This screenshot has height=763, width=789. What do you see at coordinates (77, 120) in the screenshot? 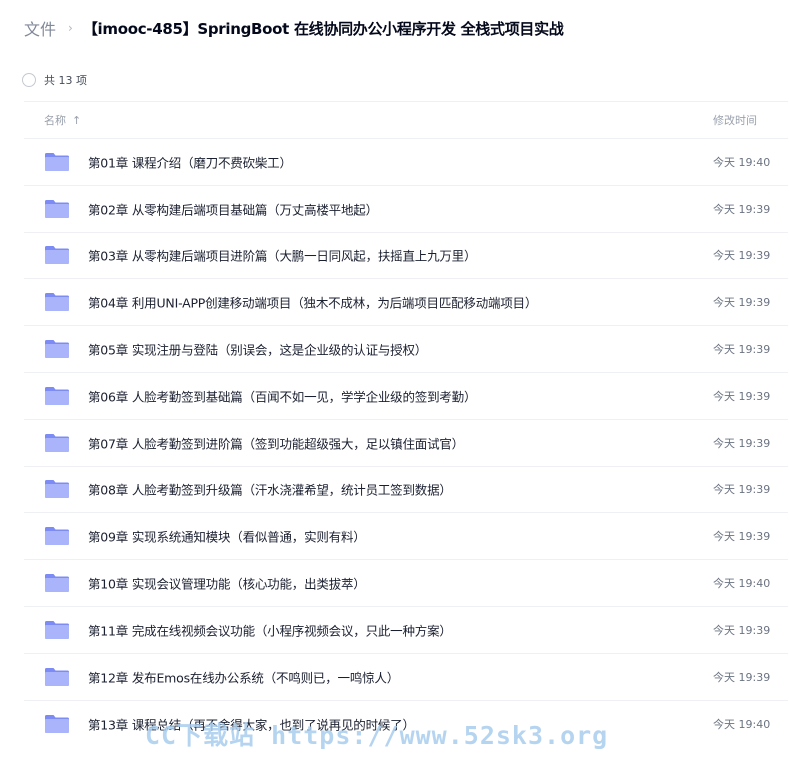
I see `arrow-up-icon: ↑` at bounding box center [77, 120].